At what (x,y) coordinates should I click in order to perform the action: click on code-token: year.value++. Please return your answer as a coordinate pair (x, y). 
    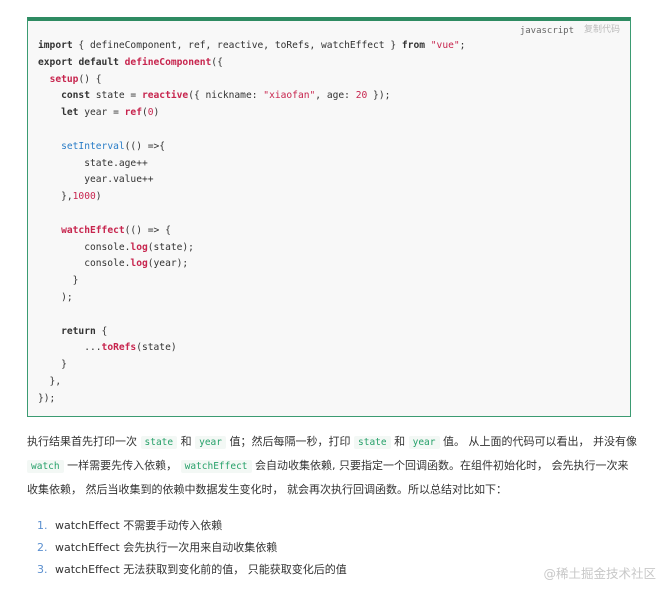
    Looking at the image, I should click on (96, 180).